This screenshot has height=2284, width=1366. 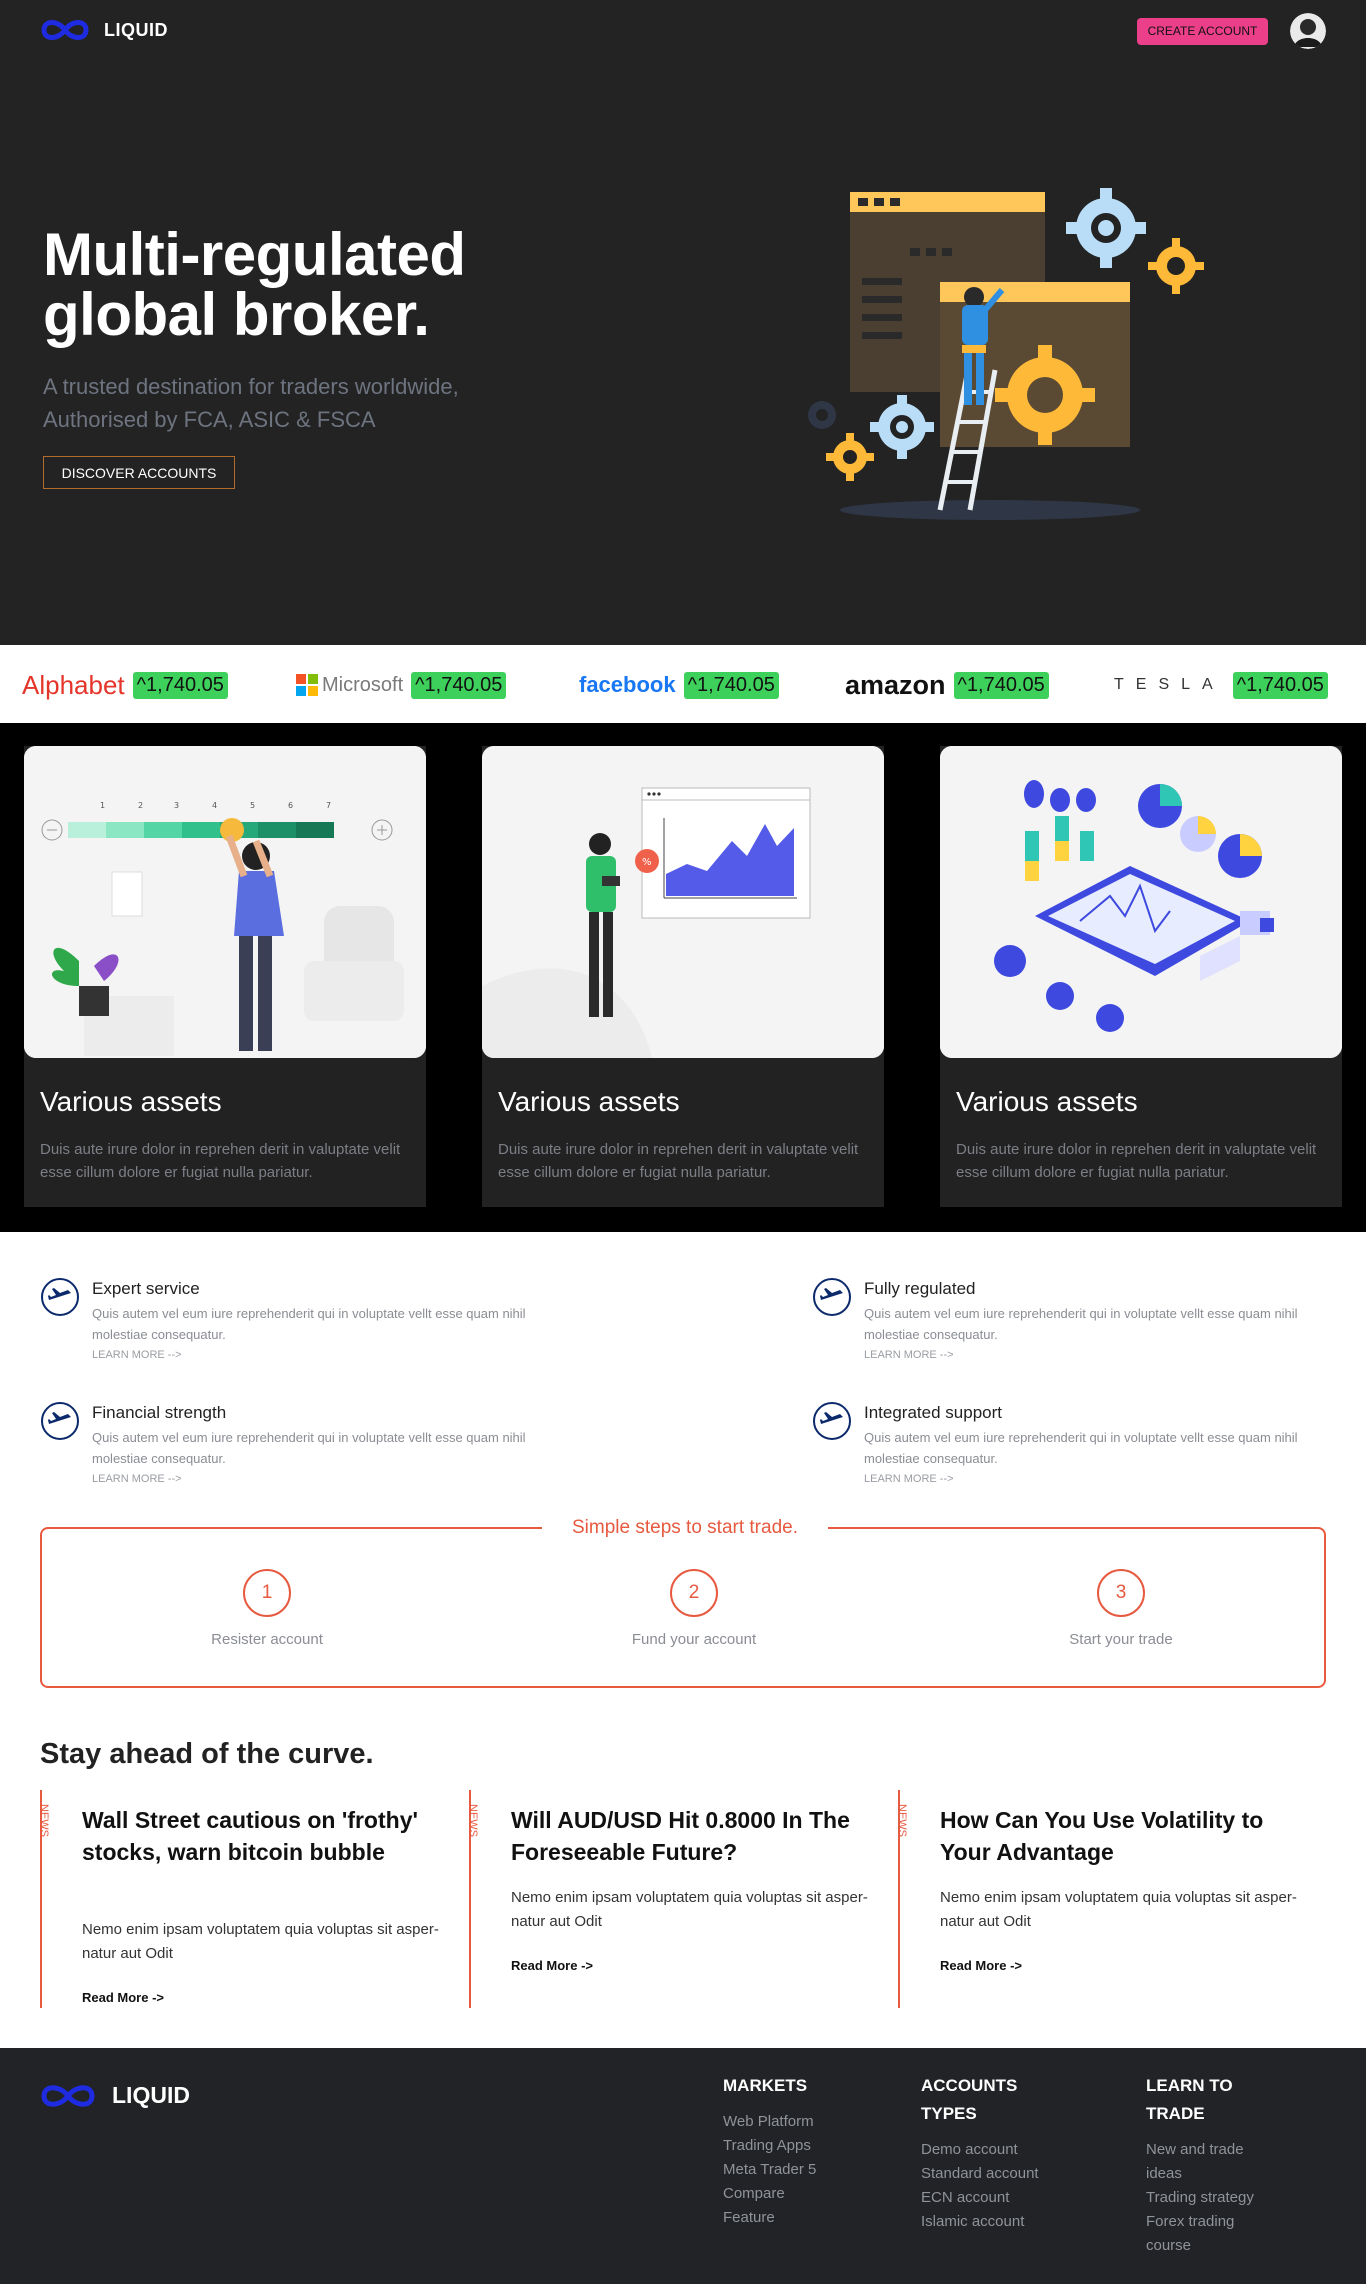 What do you see at coordinates (139, 472) in the screenshot?
I see `discover-accounts-button: DISCOVER ACCOUNTS` at bounding box center [139, 472].